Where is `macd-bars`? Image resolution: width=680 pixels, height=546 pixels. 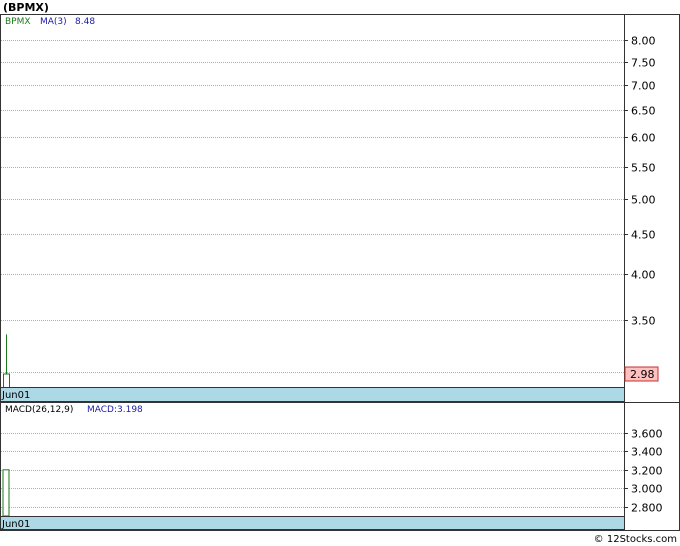
macd-bars is located at coordinates (6, 493).